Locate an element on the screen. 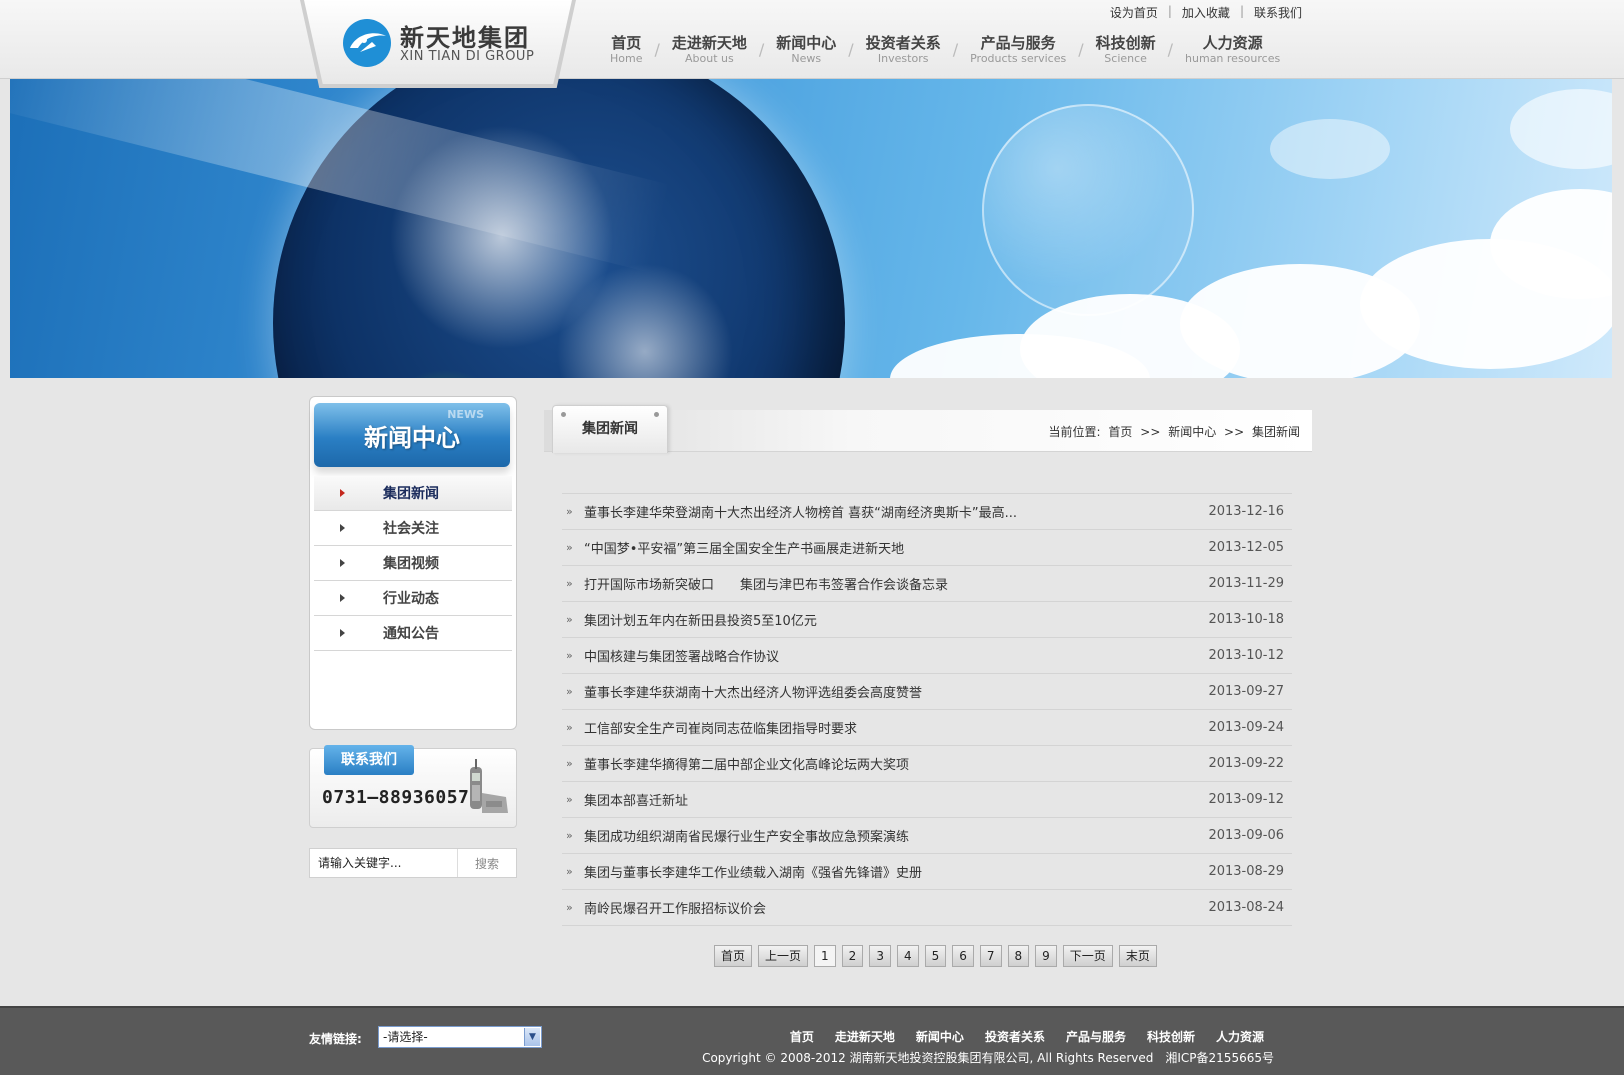  breadcrumb-home: 首页 is located at coordinates (1120, 432).